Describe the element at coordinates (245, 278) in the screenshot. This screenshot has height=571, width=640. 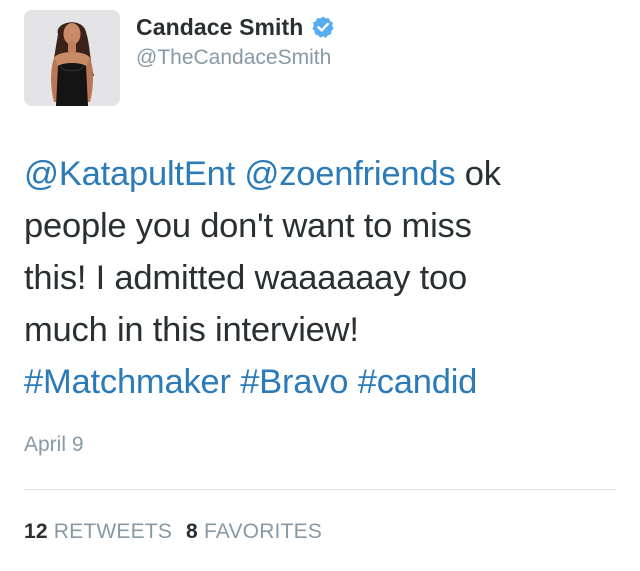
I see `tweet-line-3: this! I admitted waaaaaay too` at that location.